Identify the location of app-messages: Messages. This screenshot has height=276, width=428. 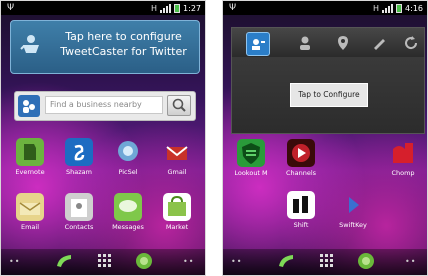
(128, 212).